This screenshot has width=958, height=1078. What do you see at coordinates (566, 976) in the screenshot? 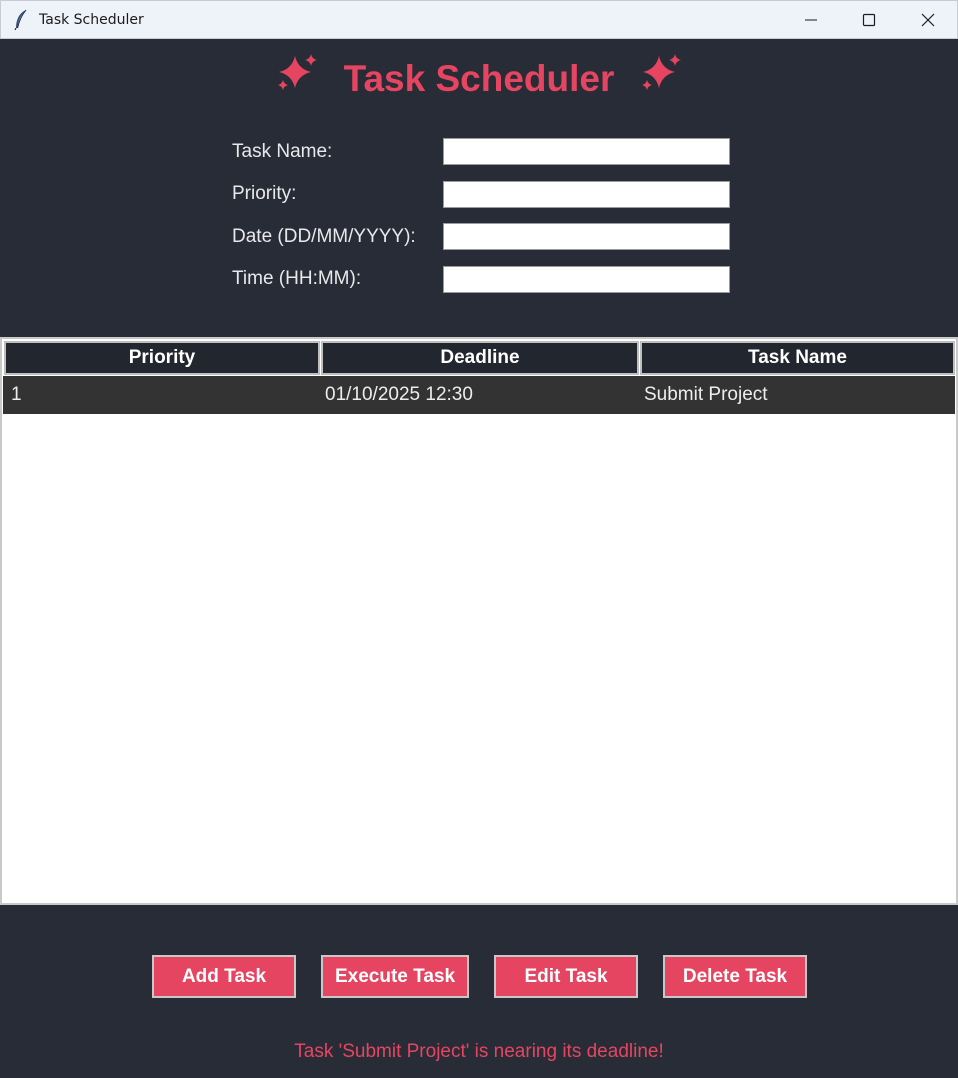
I see `edit-task-button: Edit Task` at bounding box center [566, 976].